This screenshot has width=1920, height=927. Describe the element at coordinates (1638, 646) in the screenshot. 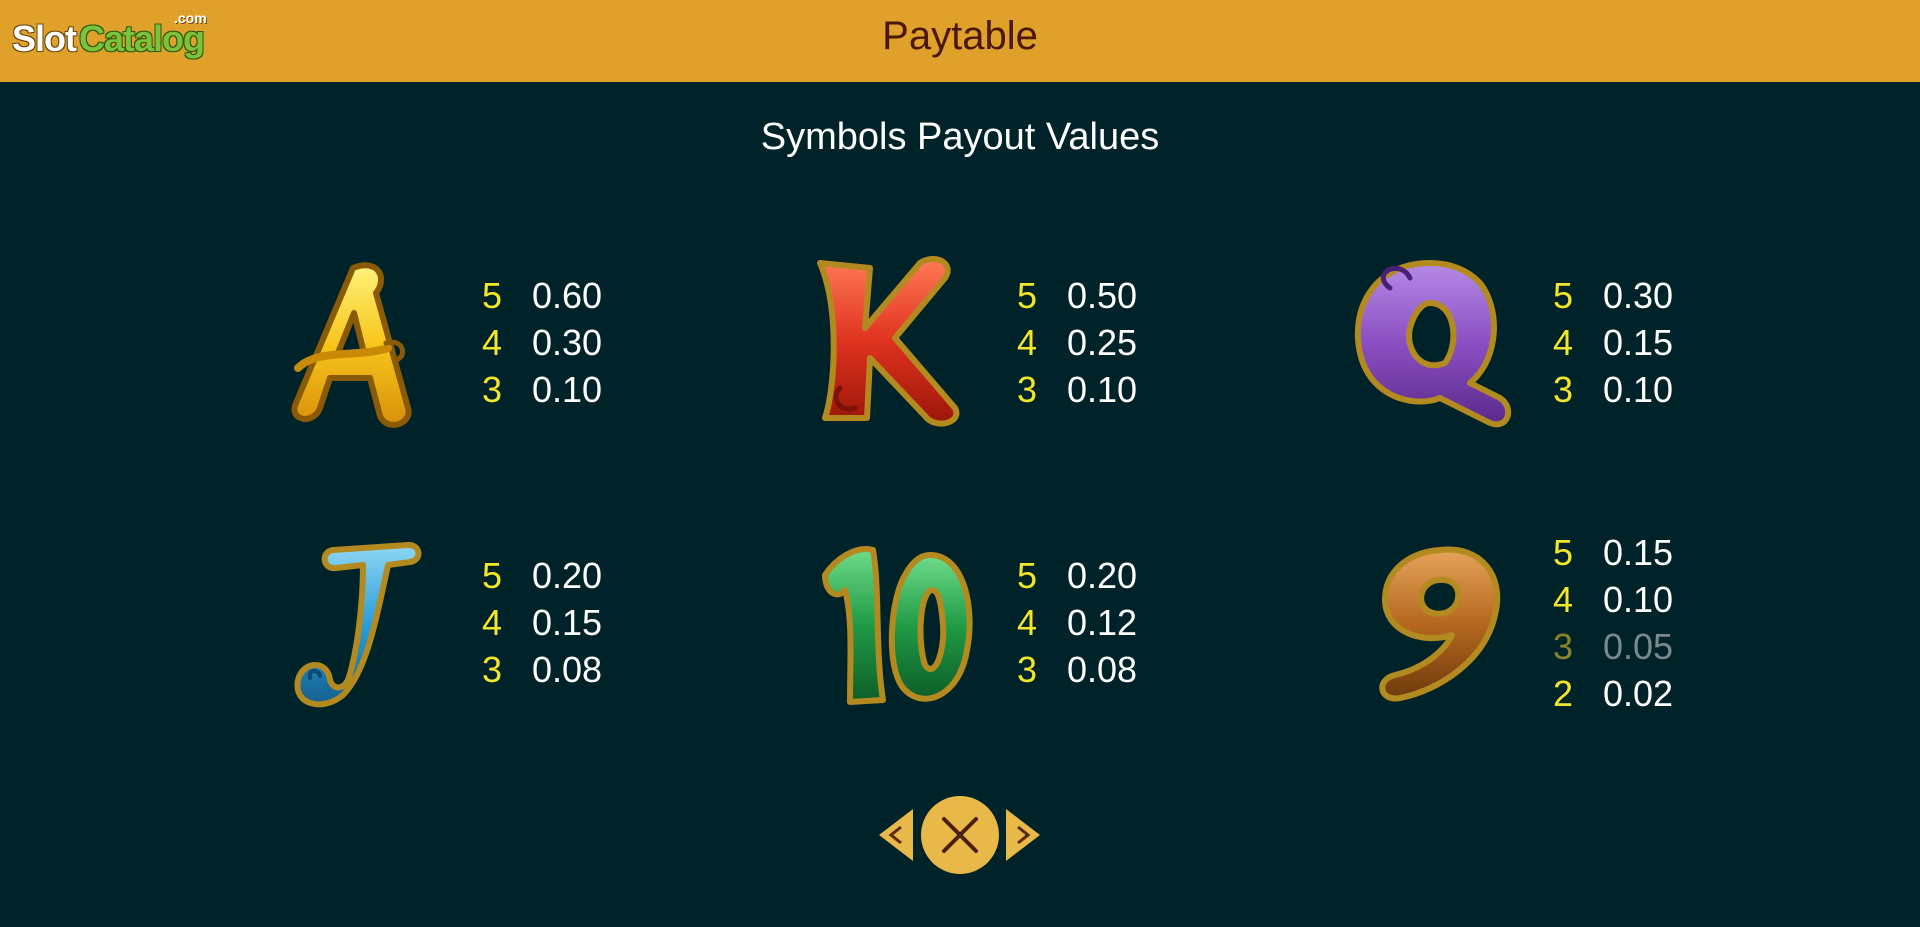

I see `pay-value: 0.05` at that location.